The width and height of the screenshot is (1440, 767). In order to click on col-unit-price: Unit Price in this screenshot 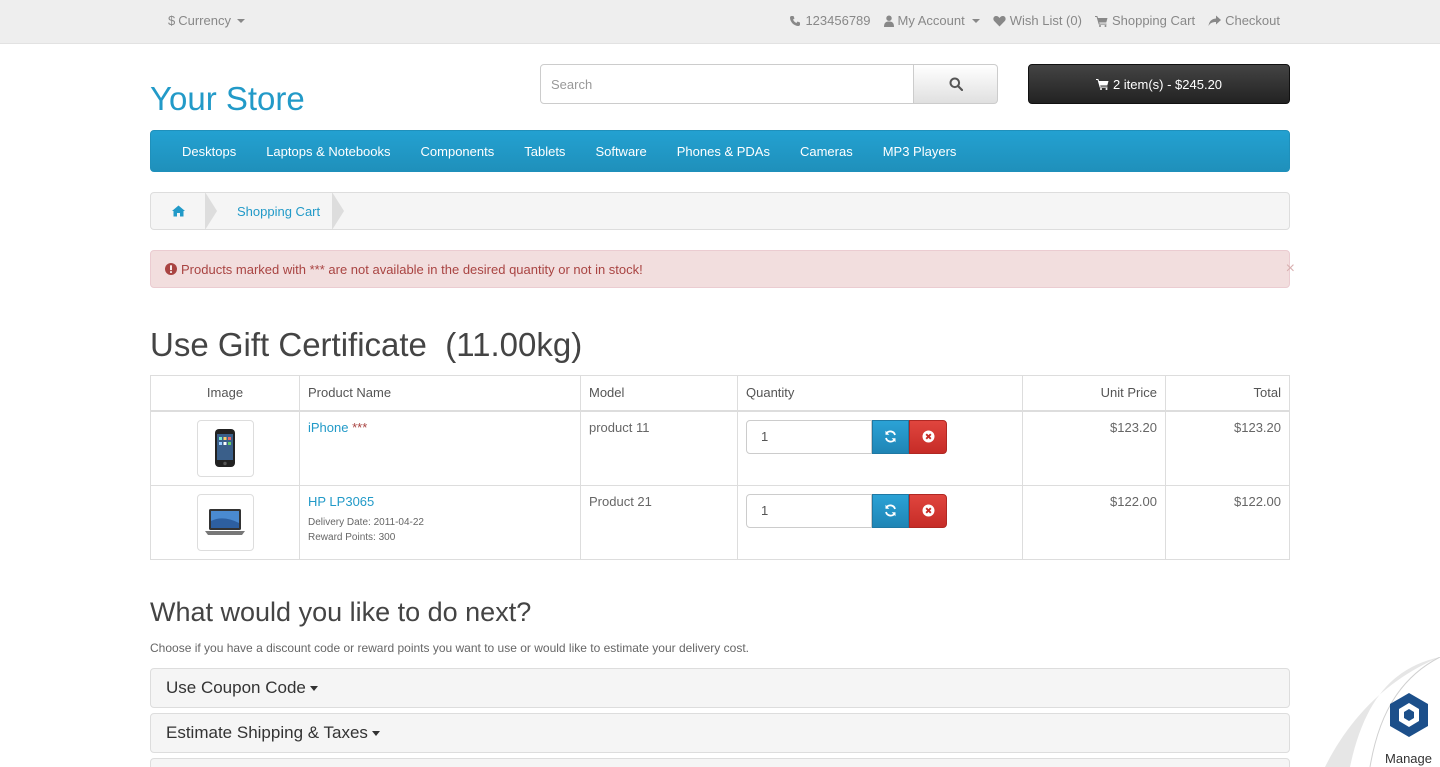, I will do `click(1094, 393)`.